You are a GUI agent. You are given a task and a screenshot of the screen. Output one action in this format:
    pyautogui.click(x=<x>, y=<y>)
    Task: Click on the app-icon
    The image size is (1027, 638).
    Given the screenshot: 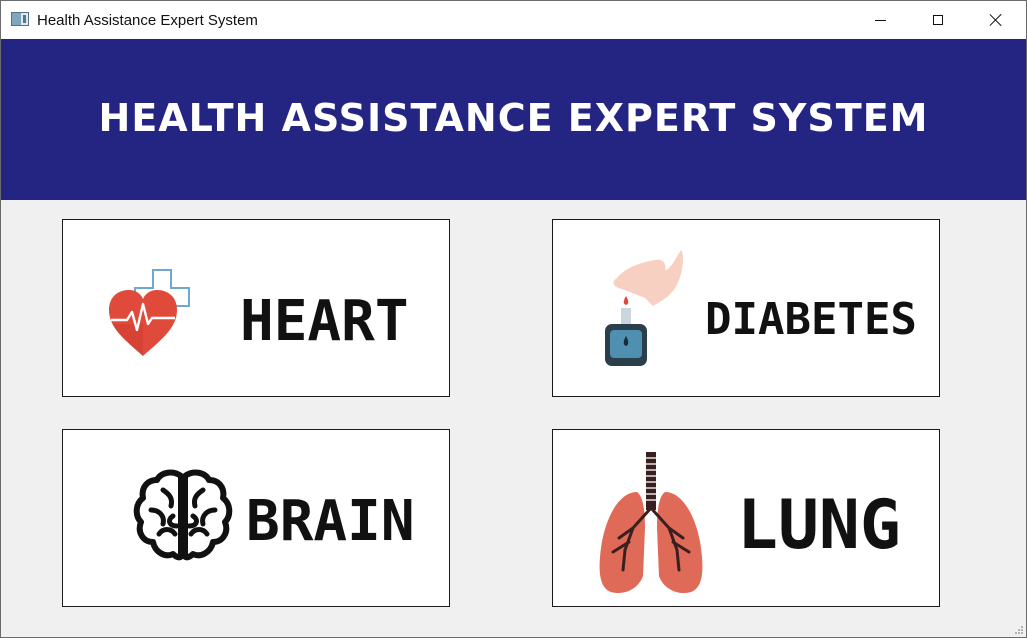 What is the action you would take?
    pyautogui.click(x=20, y=19)
    